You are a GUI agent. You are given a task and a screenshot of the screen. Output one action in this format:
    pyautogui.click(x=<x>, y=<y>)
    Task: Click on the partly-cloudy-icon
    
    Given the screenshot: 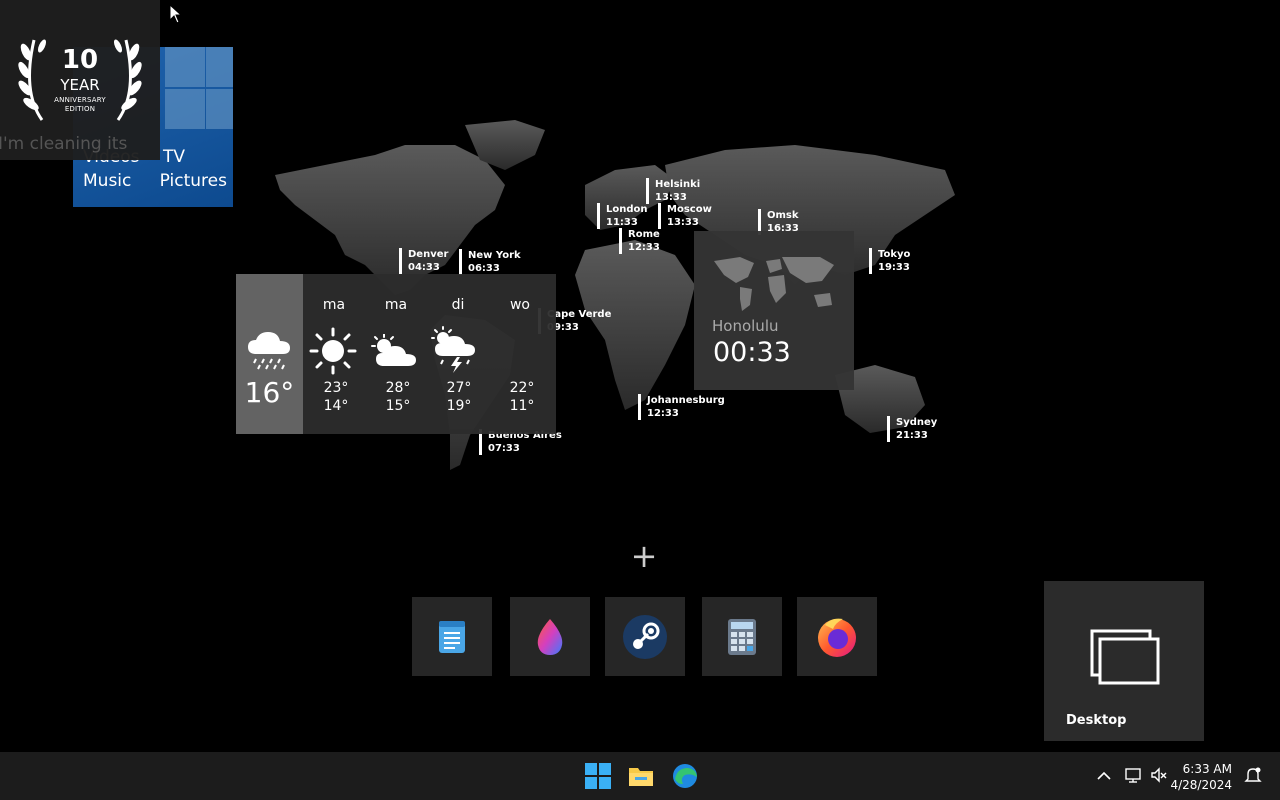 What is the action you would take?
    pyautogui.click(x=393, y=350)
    